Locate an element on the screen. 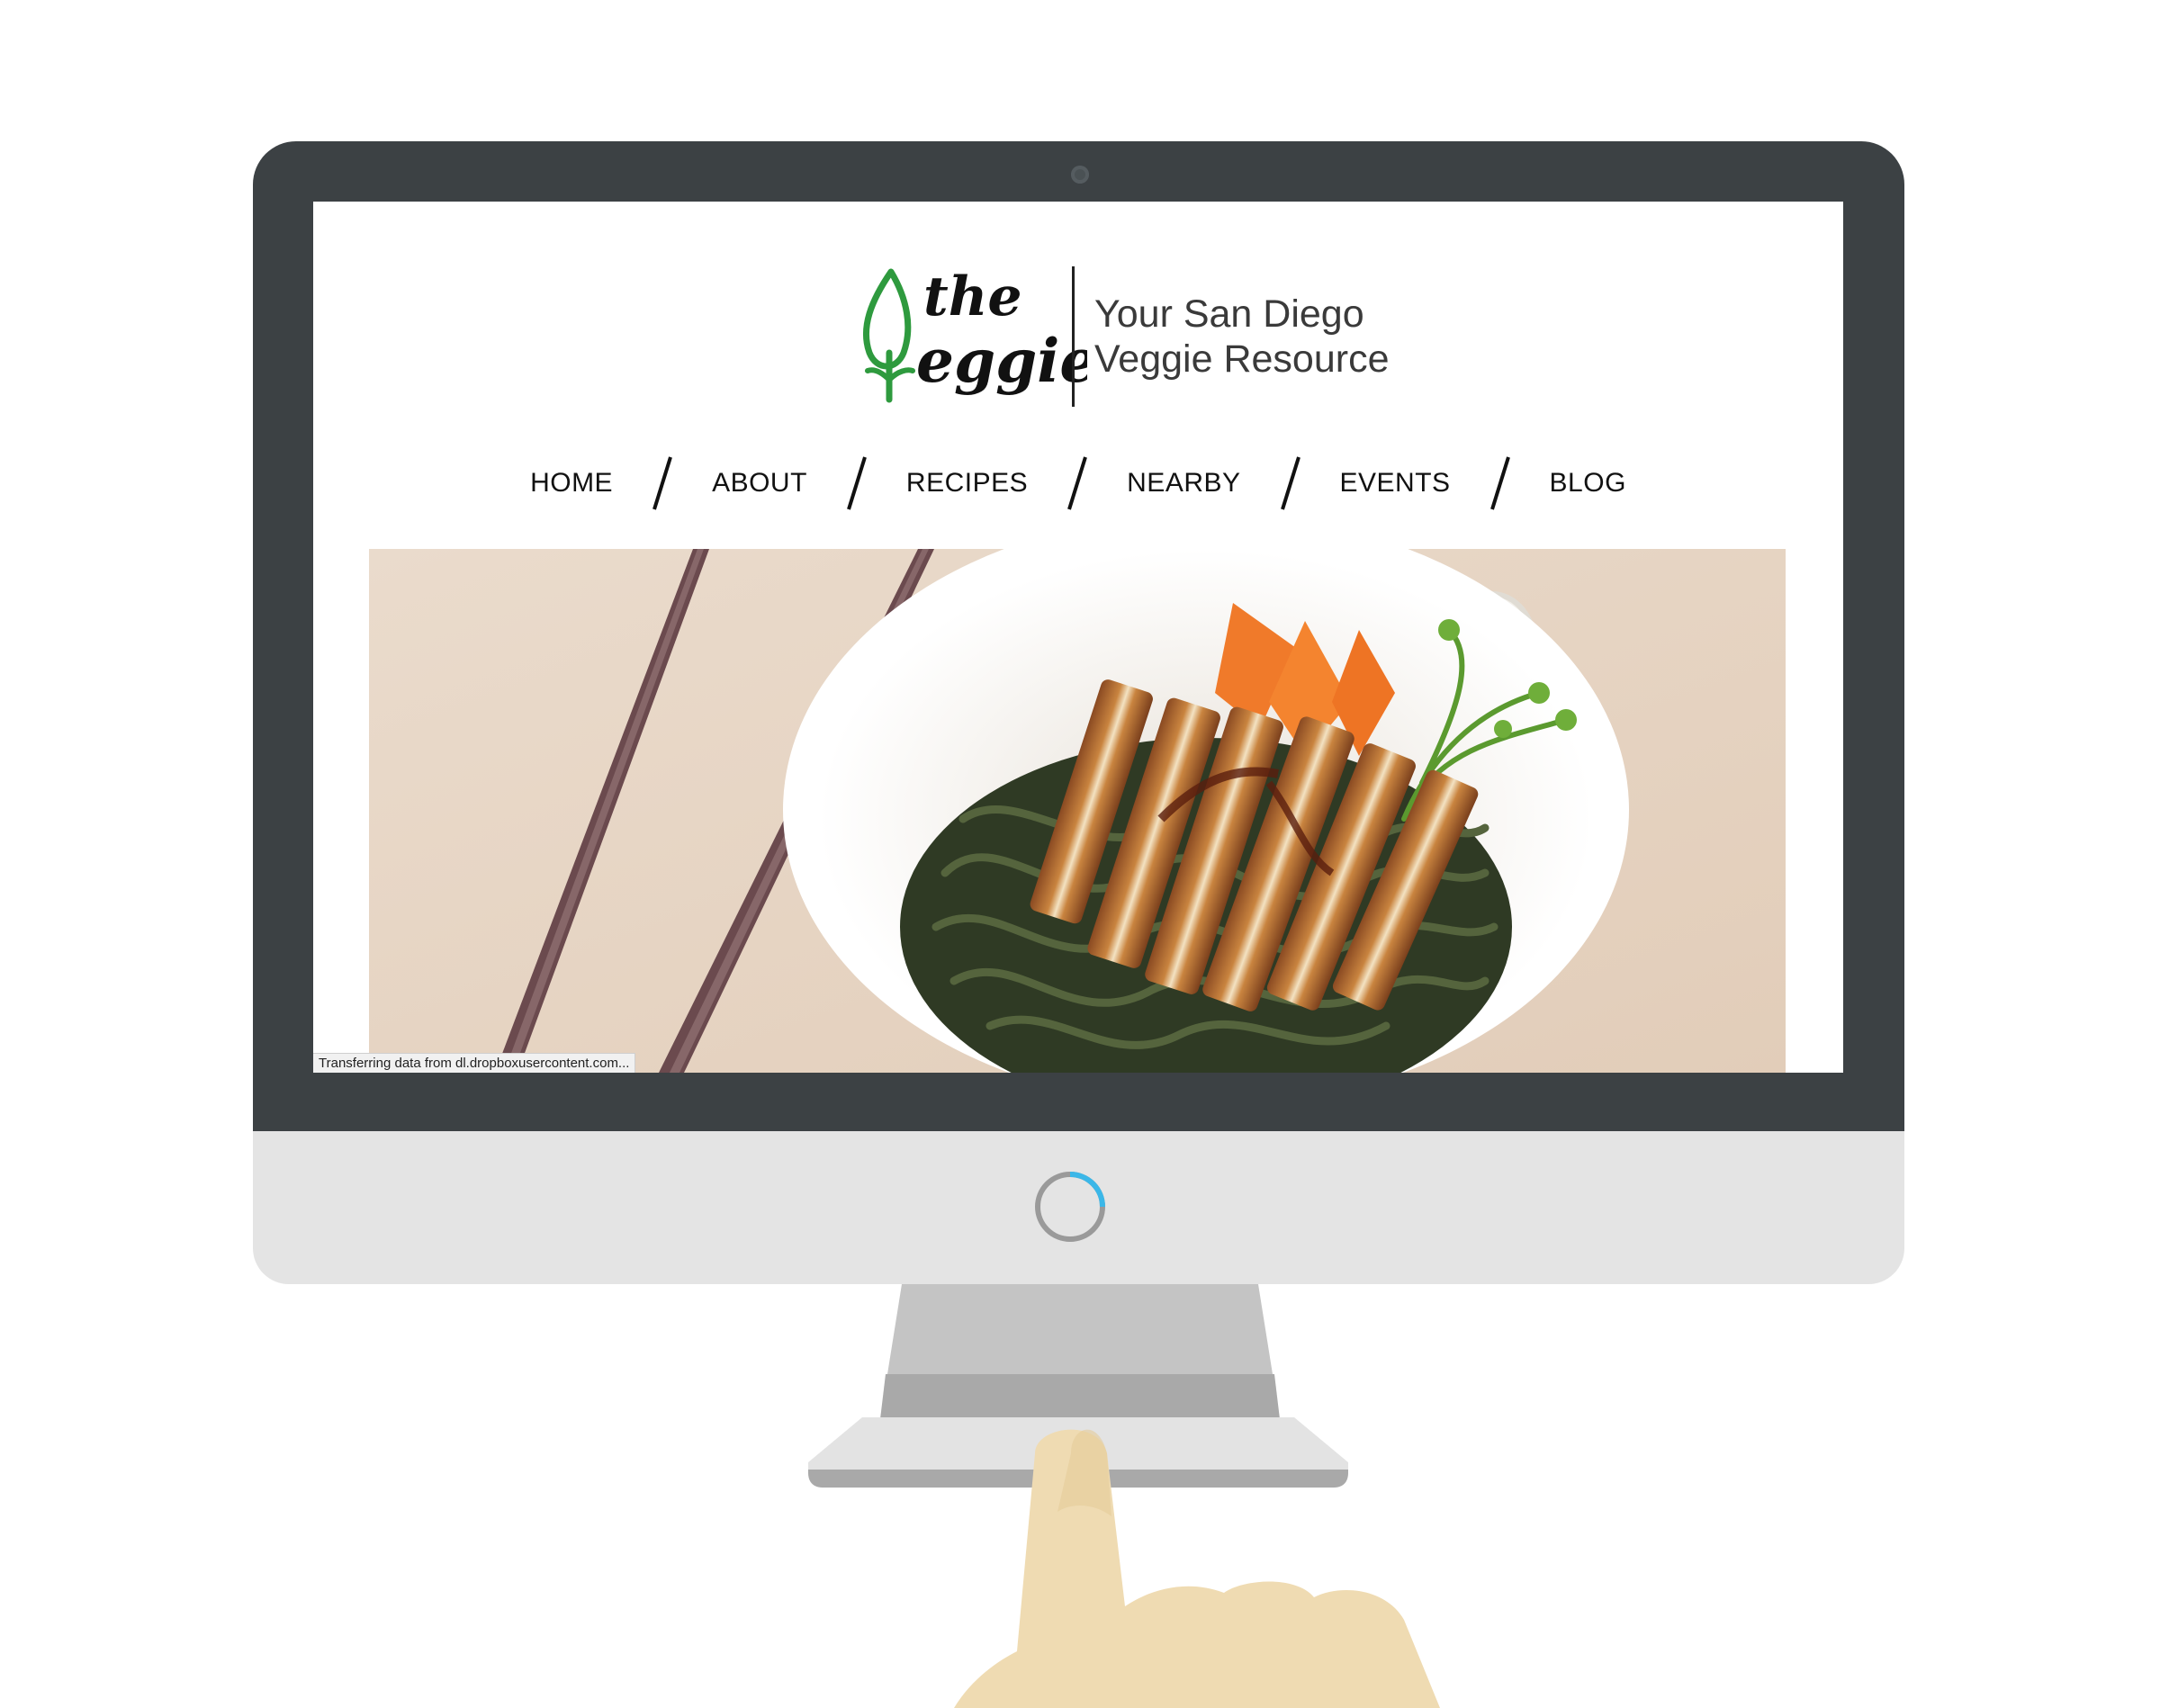 The width and height of the screenshot is (2160, 1708). tagline-line-2: Veggie Resource is located at coordinates (1242, 359).